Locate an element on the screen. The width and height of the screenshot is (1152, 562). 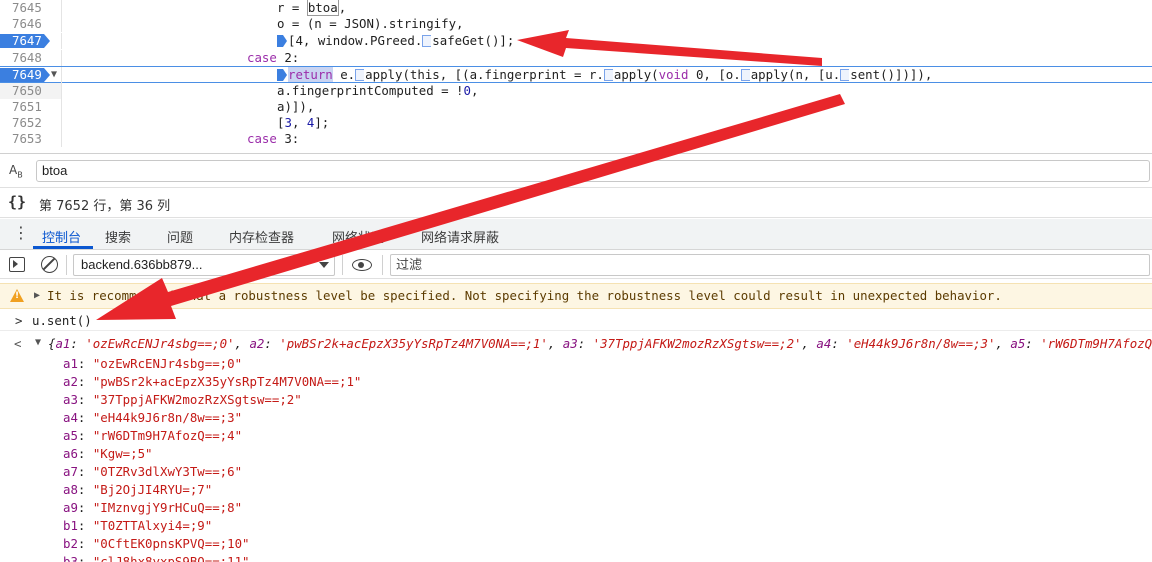
object-property: a6: "Kgw=;5" is located at coordinates (108, 453).